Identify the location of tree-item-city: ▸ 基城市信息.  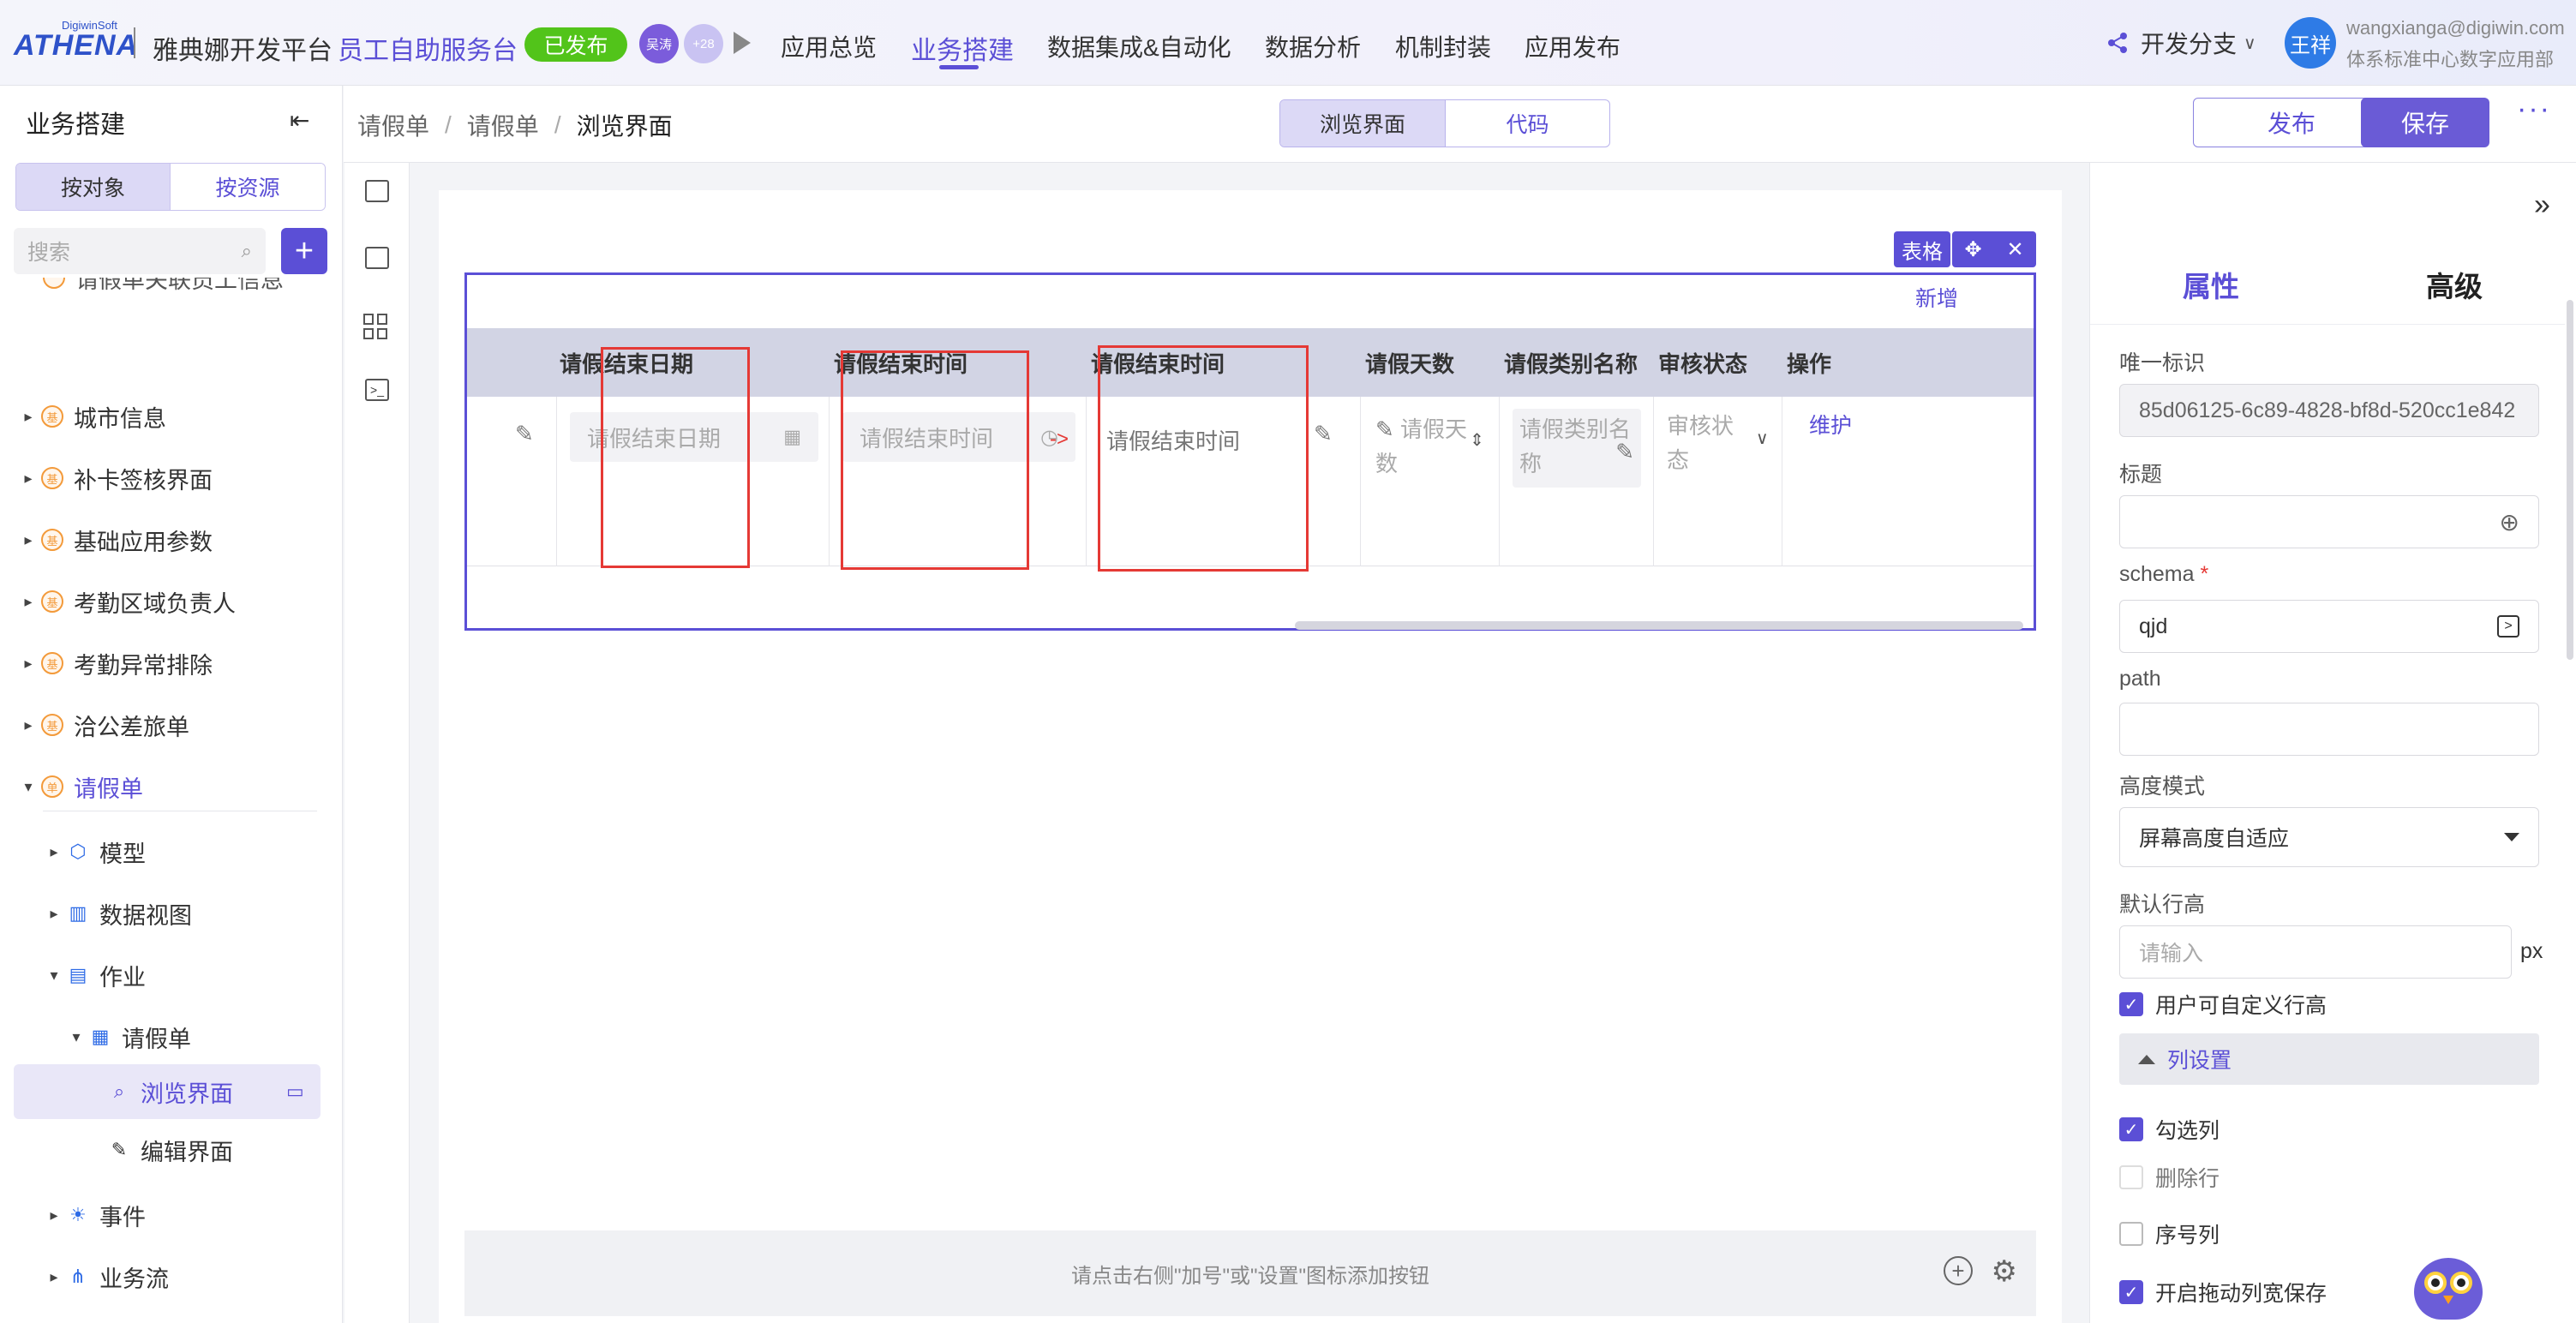
(182, 416).